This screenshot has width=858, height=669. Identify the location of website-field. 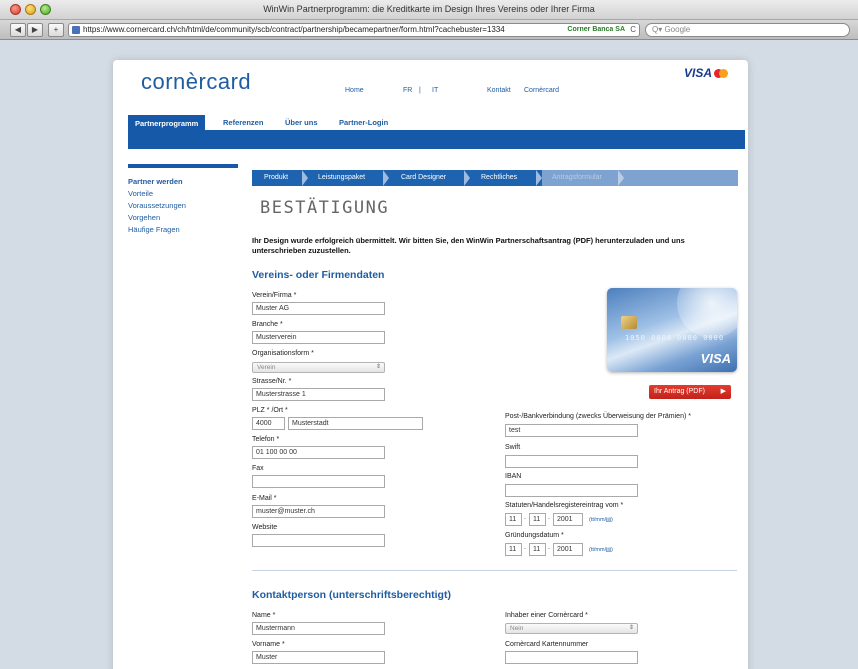
(318, 540).